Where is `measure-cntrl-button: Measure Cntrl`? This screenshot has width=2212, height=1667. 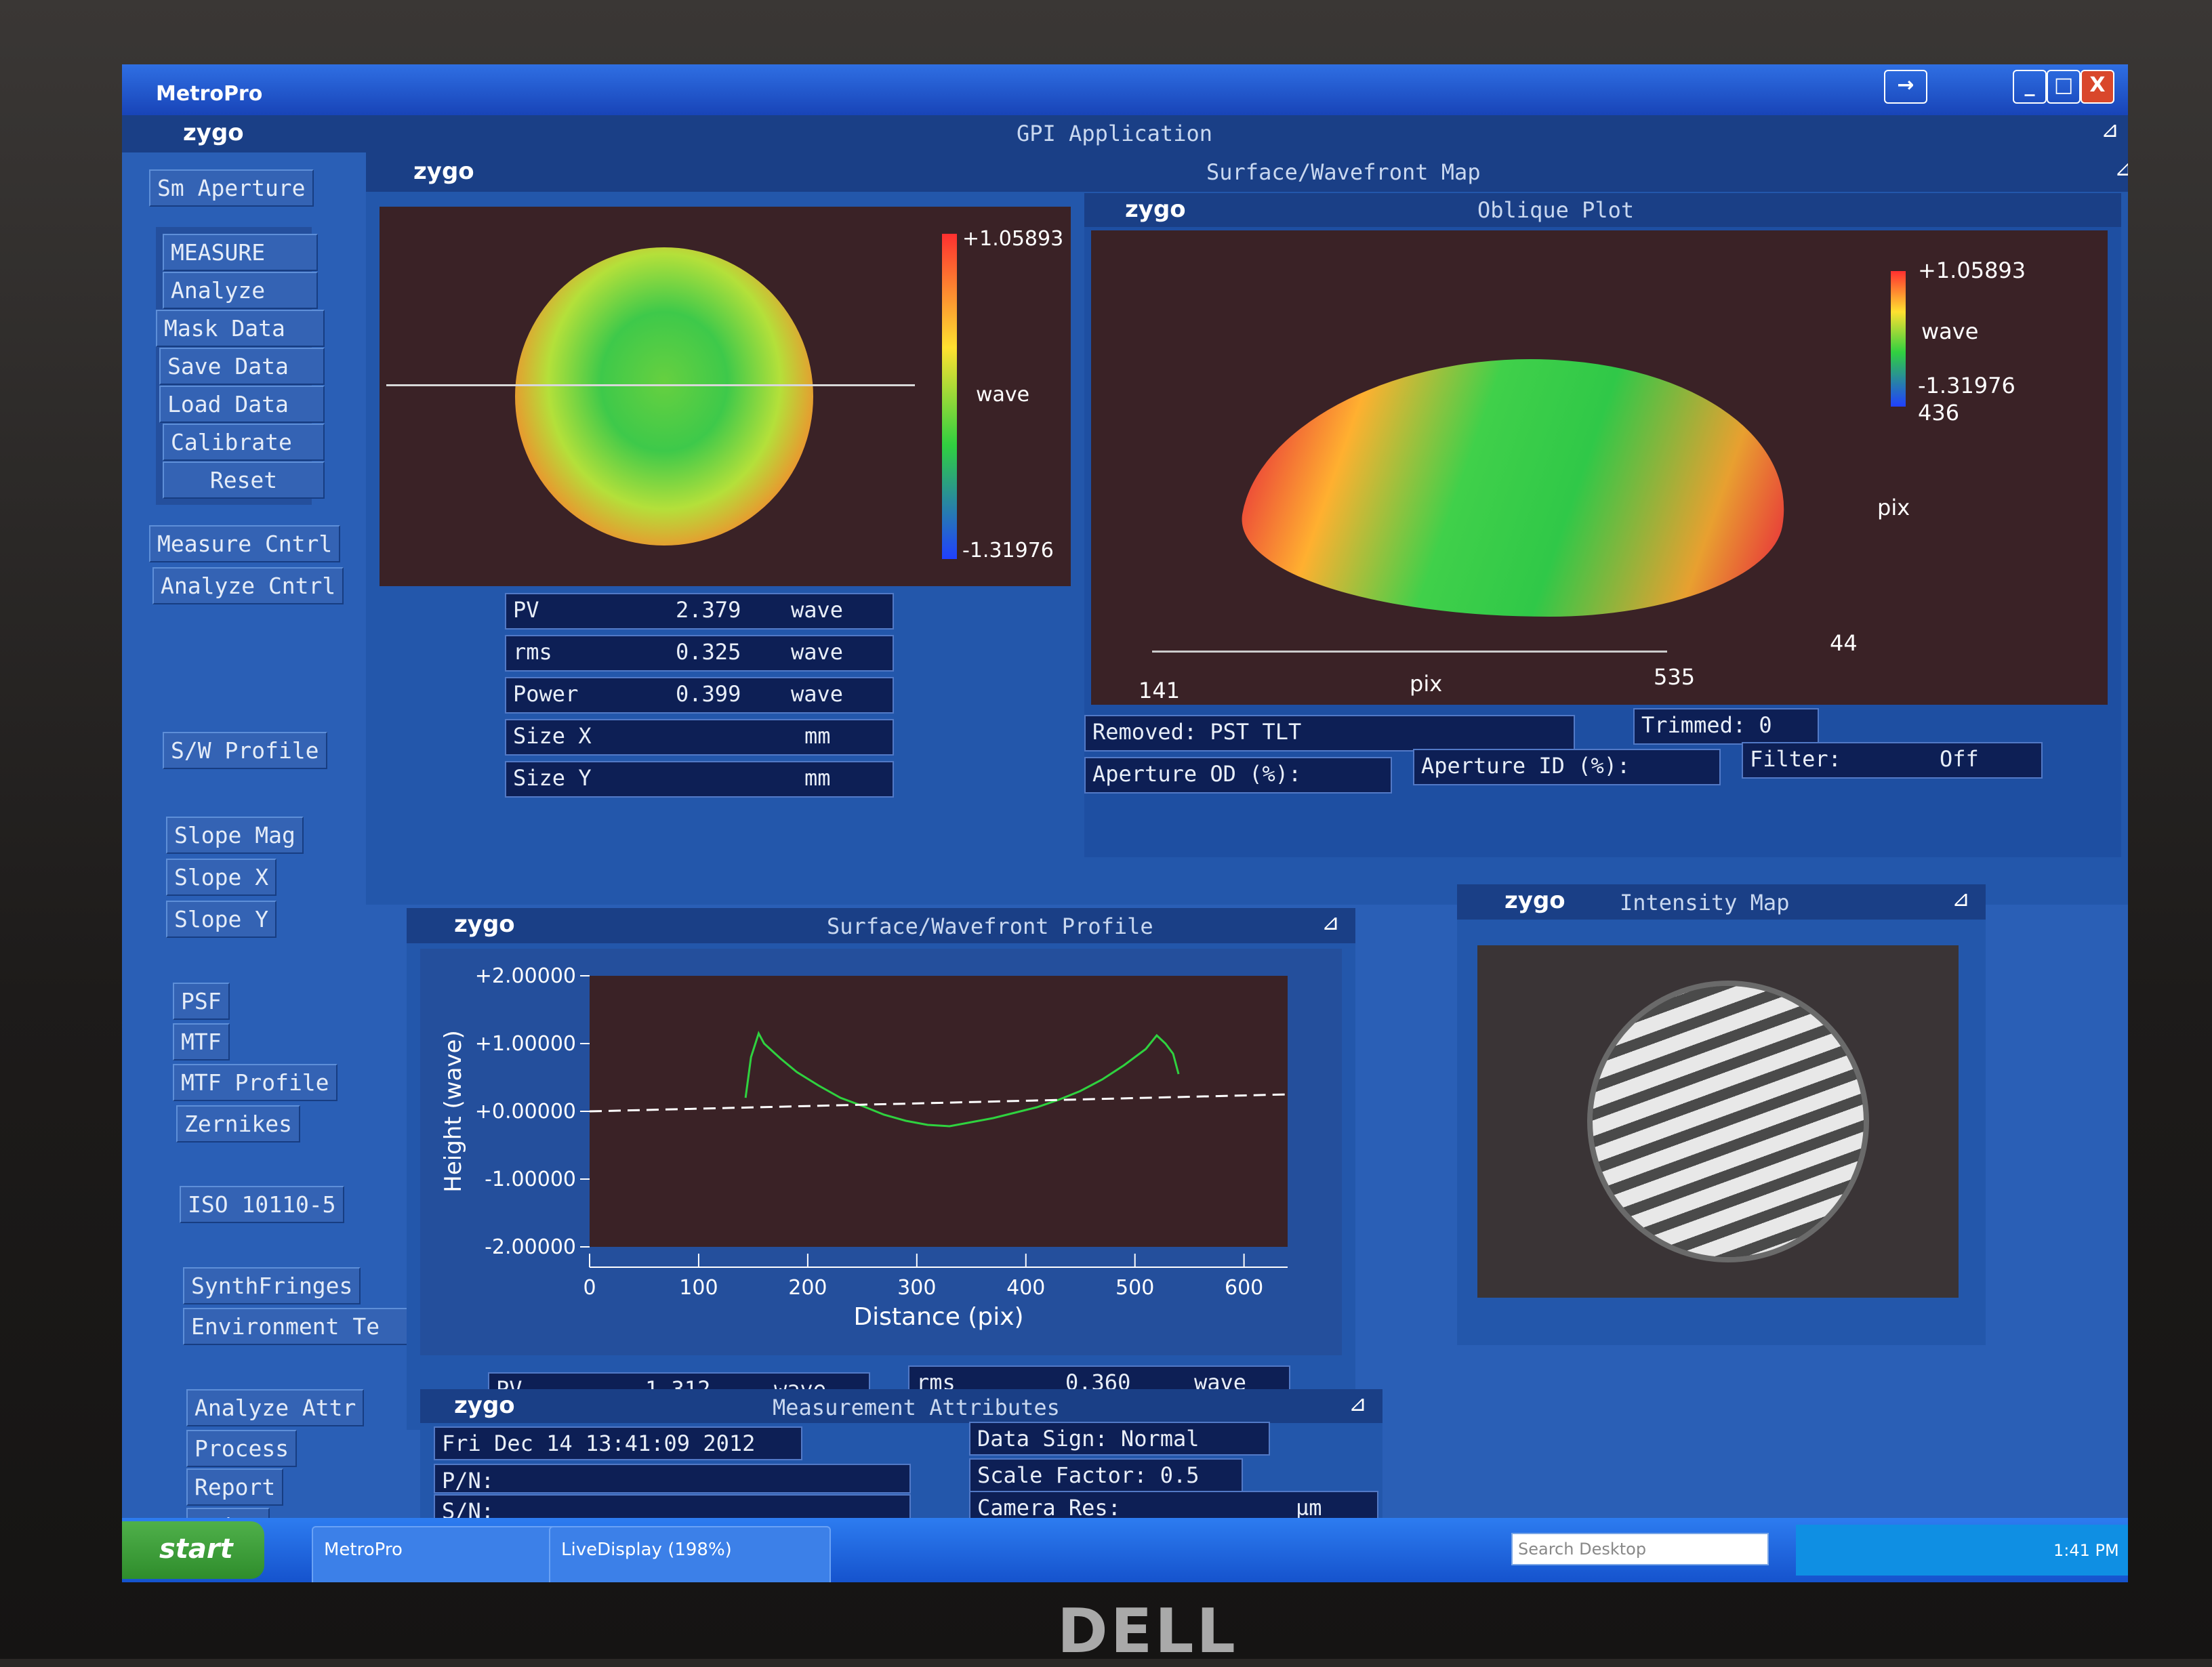
measure-cntrl-button: Measure Cntrl is located at coordinates (245, 543).